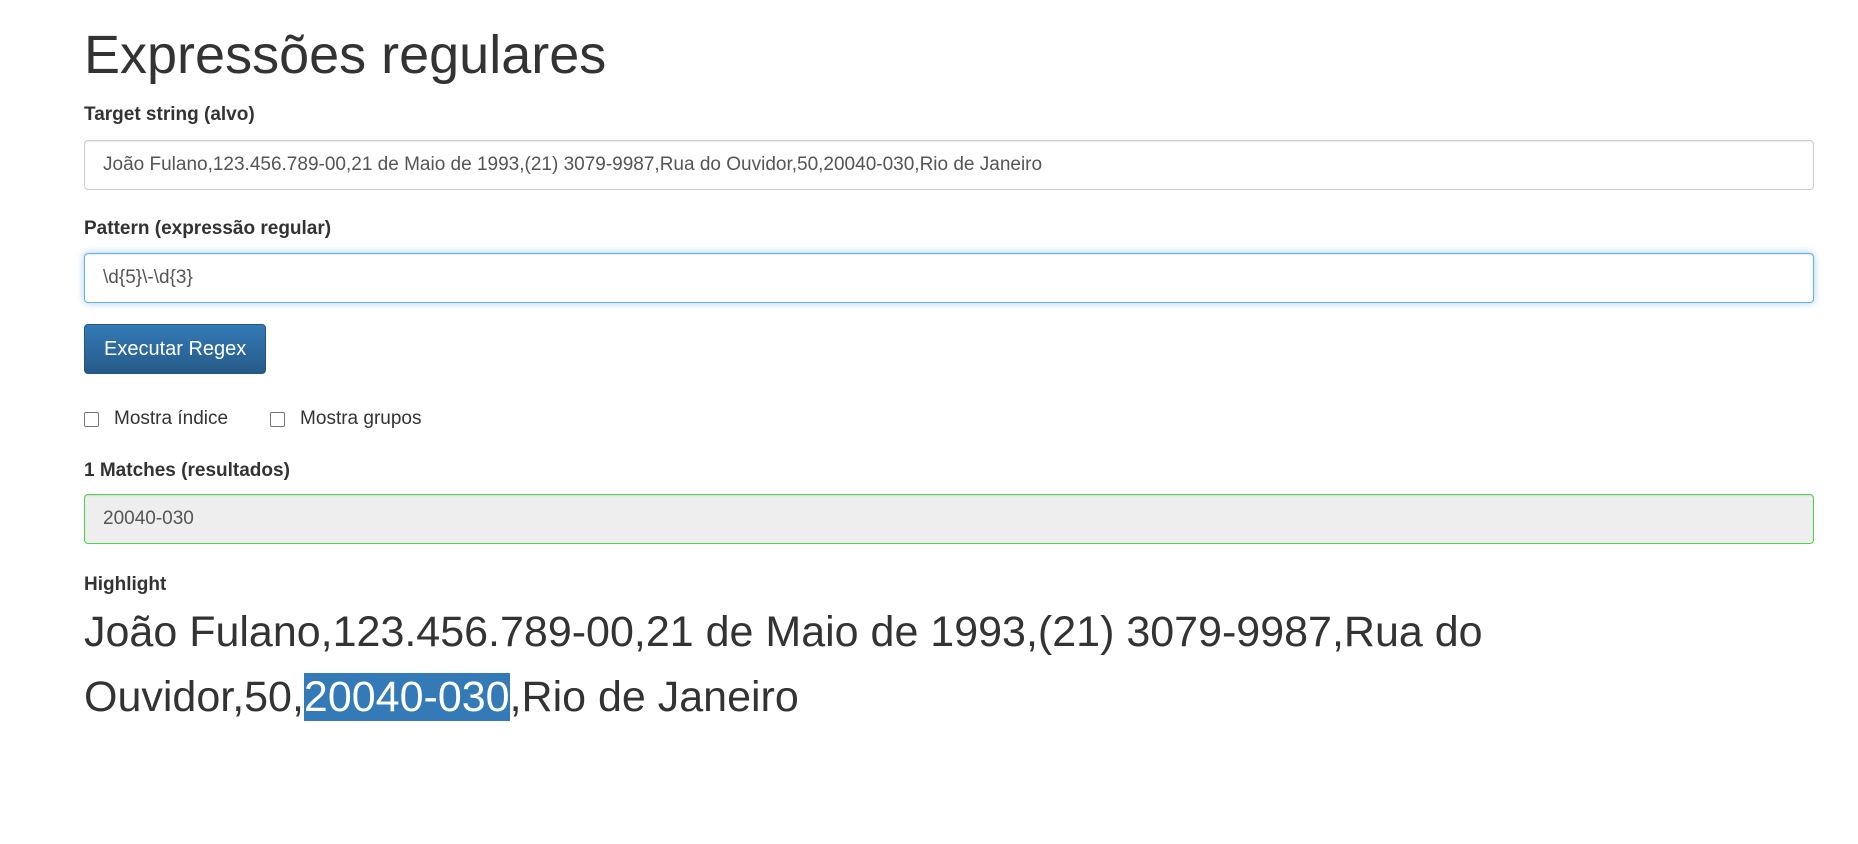  What do you see at coordinates (91, 419) in the screenshot?
I see `show-index-checkbox` at bounding box center [91, 419].